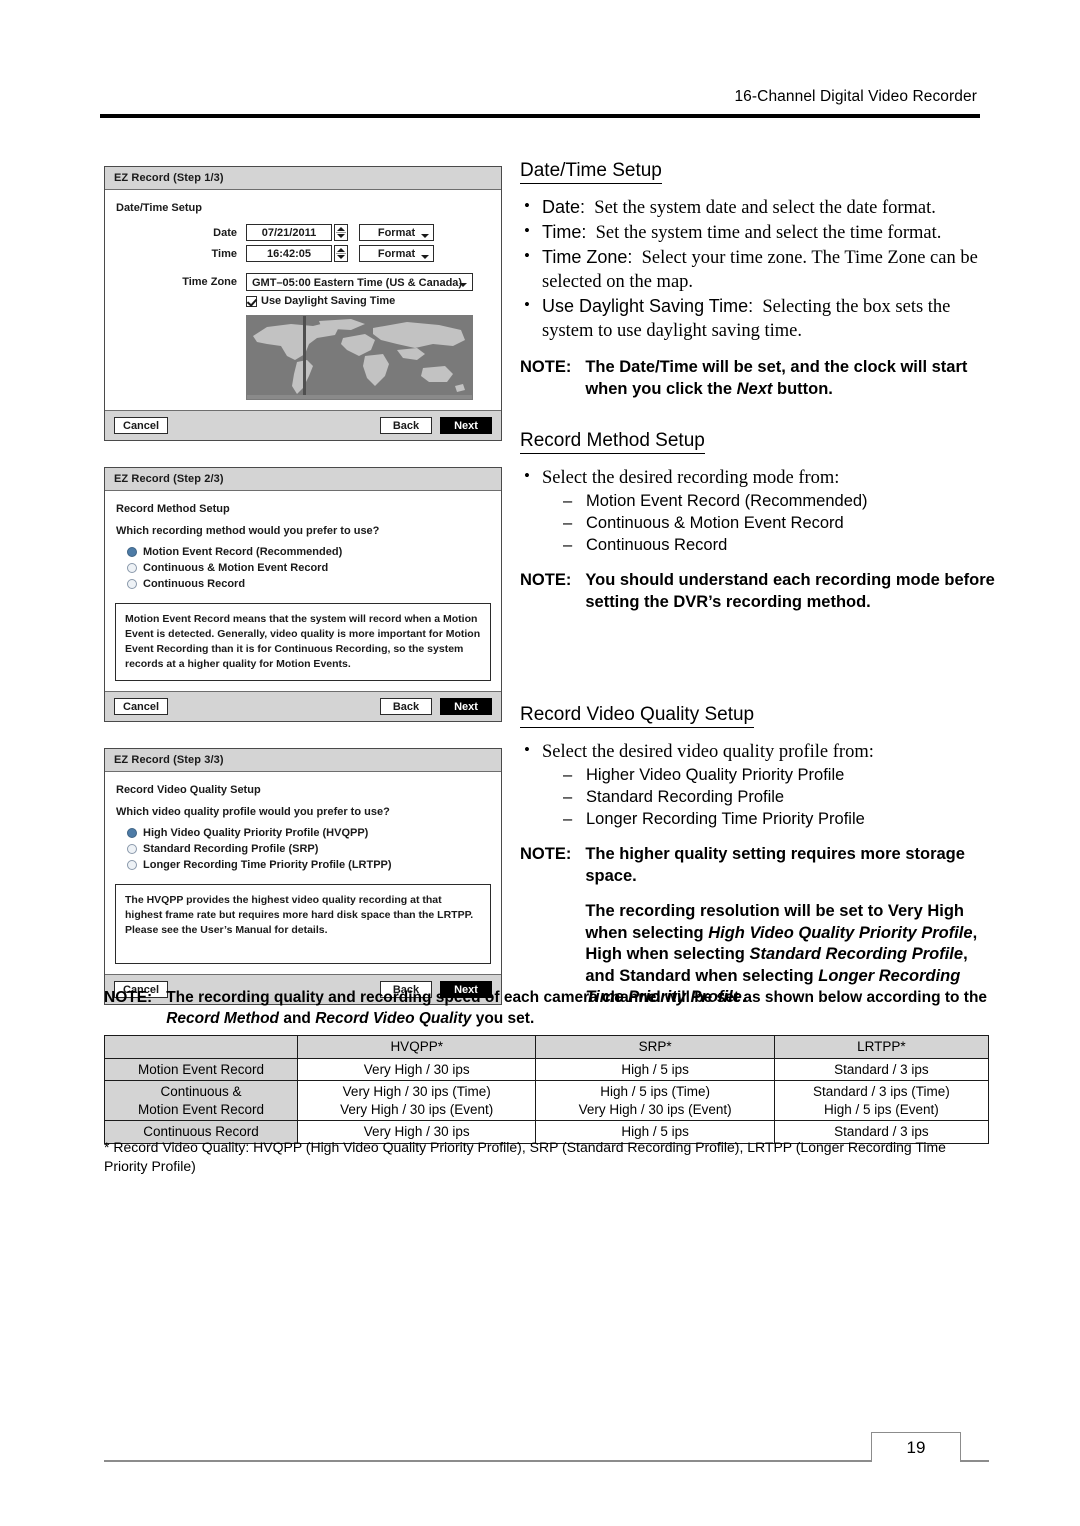 The height and width of the screenshot is (1526, 1080). Describe the element at coordinates (564, 207) in the screenshot. I see `bullet-term: Date:` at that location.